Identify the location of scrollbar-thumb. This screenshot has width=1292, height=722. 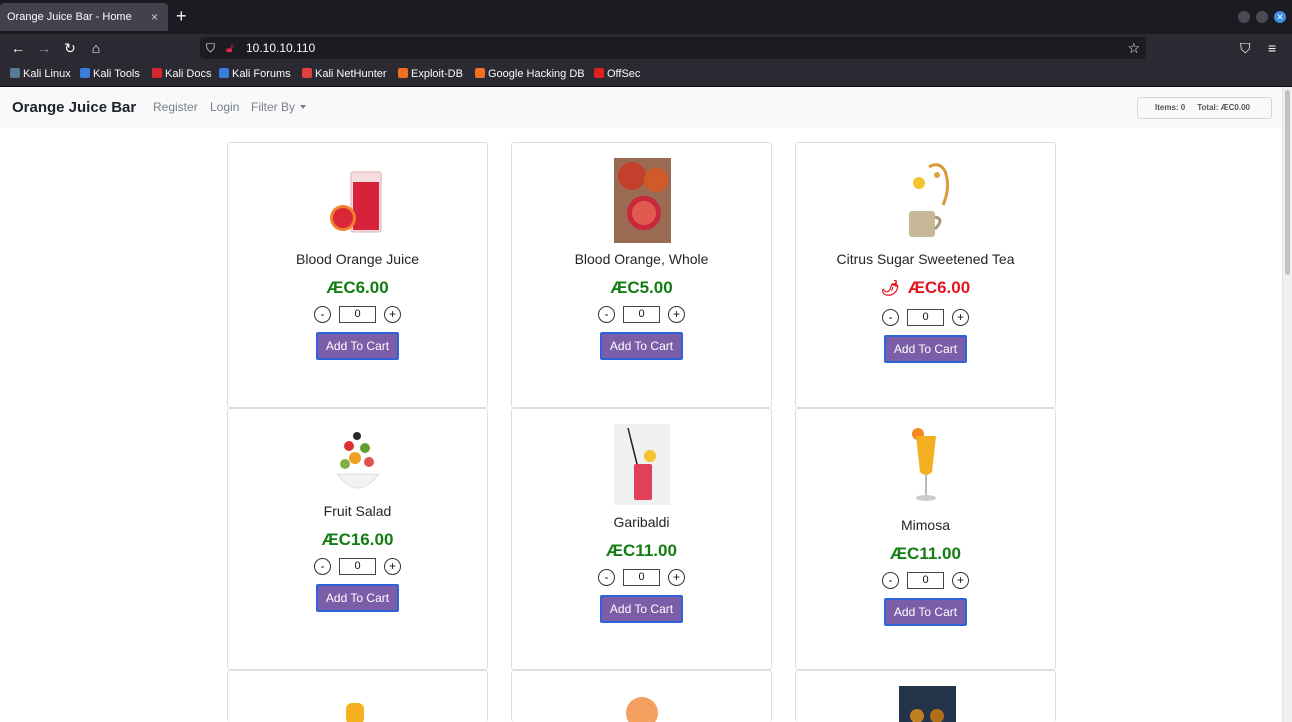
(1287, 182).